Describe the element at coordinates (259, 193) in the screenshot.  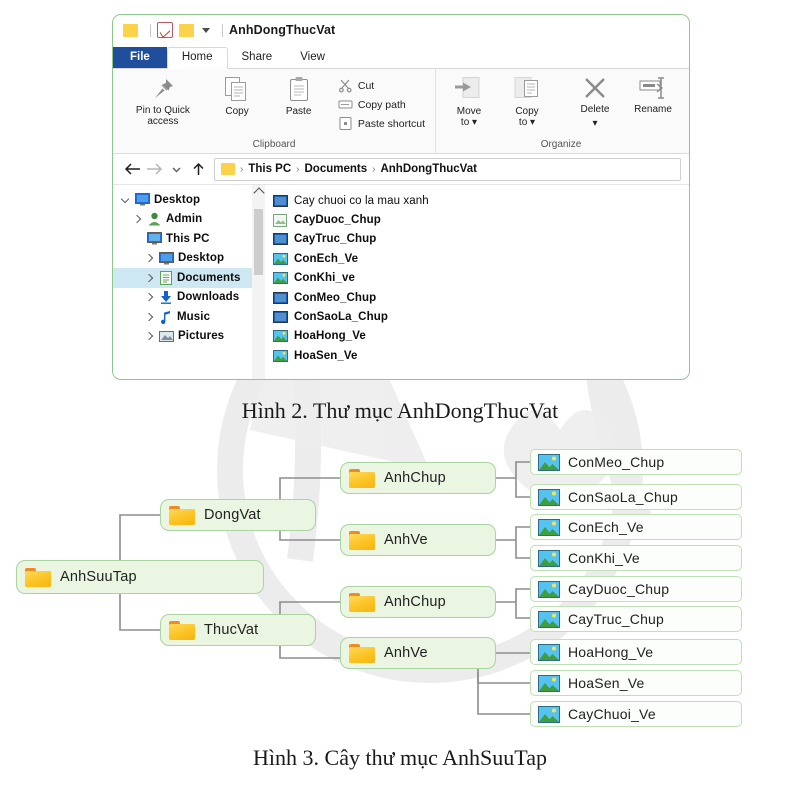
I see `scroll-up-icon` at that location.